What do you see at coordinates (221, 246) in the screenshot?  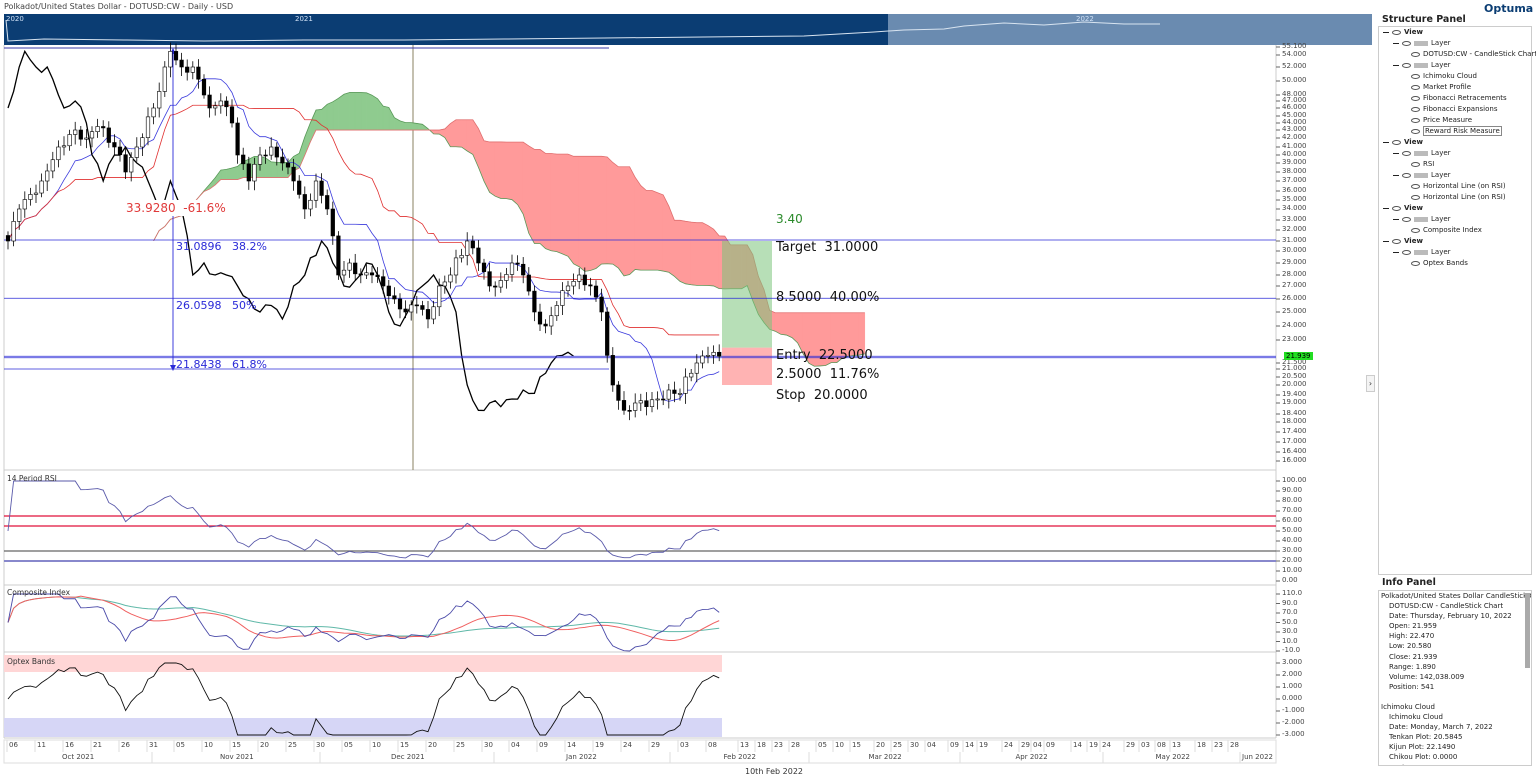 I see `fib-level-382: 31.0896 38.2%` at bounding box center [221, 246].